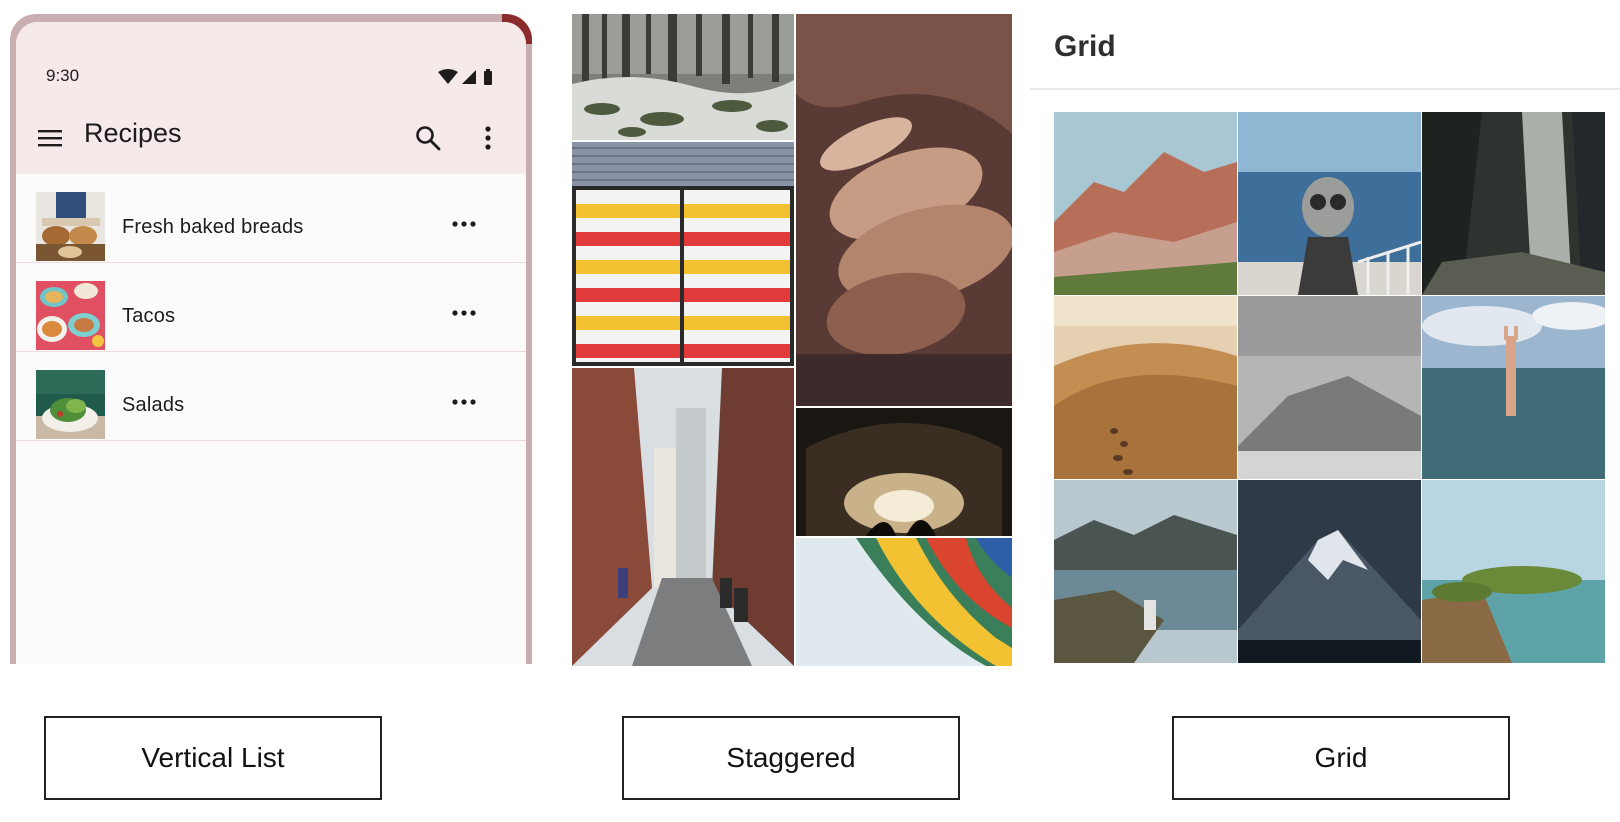 The image size is (1620, 822). What do you see at coordinates (1329, 387) in the screenshot?
I see `grid-cell-misty-mountain` at bounding box center [1329, 387].